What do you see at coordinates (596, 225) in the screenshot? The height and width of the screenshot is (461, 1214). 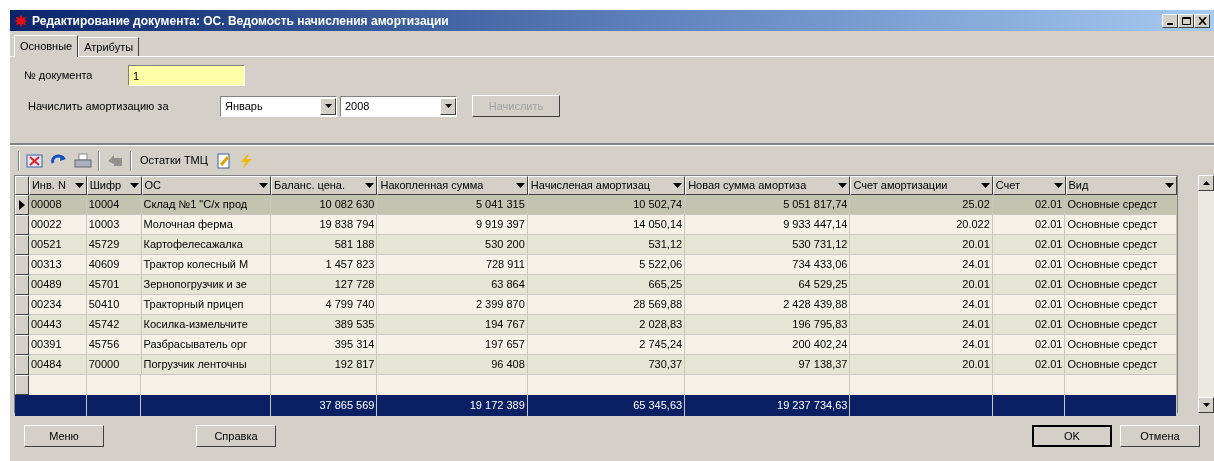 I see `table-row: 00022 10003 Молочная ферма 19 838 794 9 919 397 14 050,14 9 933 447,14 20.022 02.01 Основные средст` at bounding box center [596, 225].